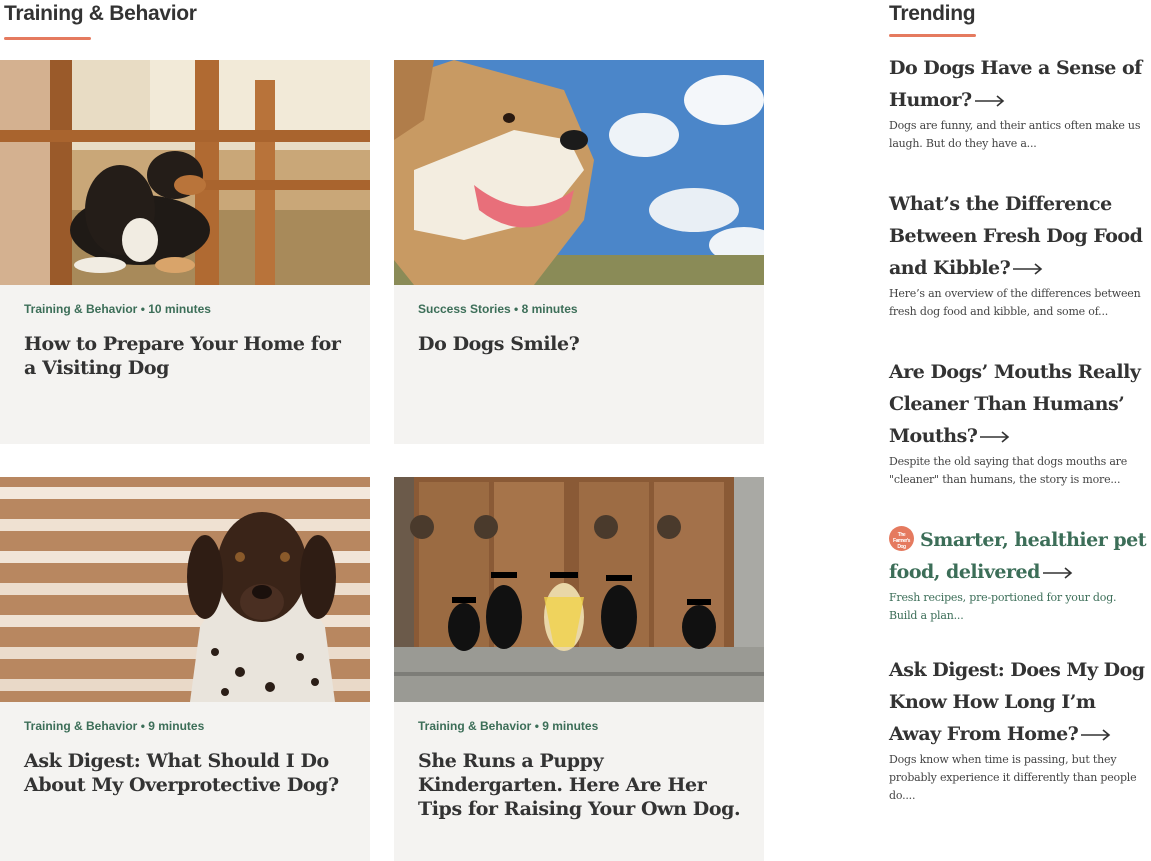 Image resolution: width=1151 pixels, height=861 pixels. What do you see at coordinates (583, 344) in the screenshot?
I see `article-headline: Do Dogs Smile?` at bounding box center [583, 344].